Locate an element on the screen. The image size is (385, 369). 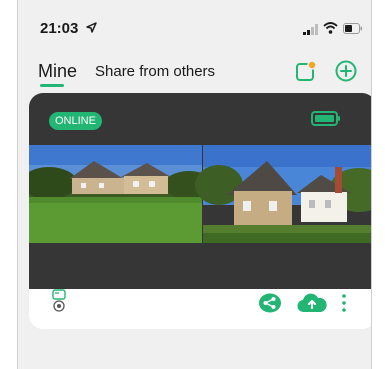
header: Mine Share from others is located at coordinates (194, 70).